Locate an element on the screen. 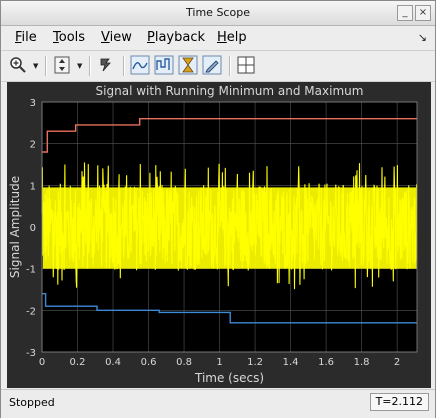 Image resolution: width=436 pixels, height=418 pixels. title-bar: Time Scope _ × is located at coordinates (218, 13).